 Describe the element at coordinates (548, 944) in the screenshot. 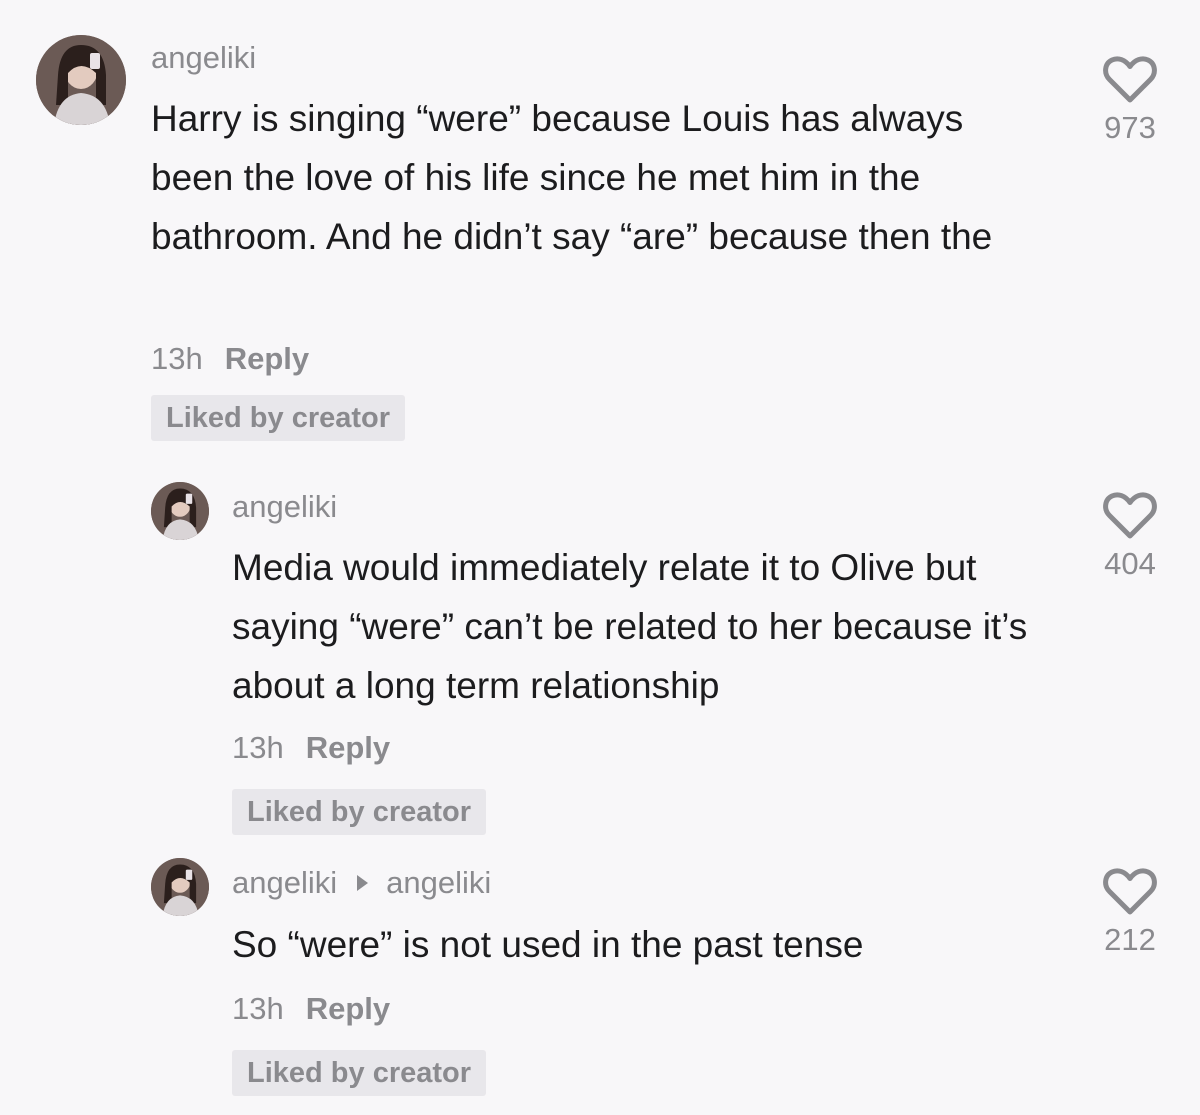

I see `comment-text: So “were” is not used in the past tense` at that location.